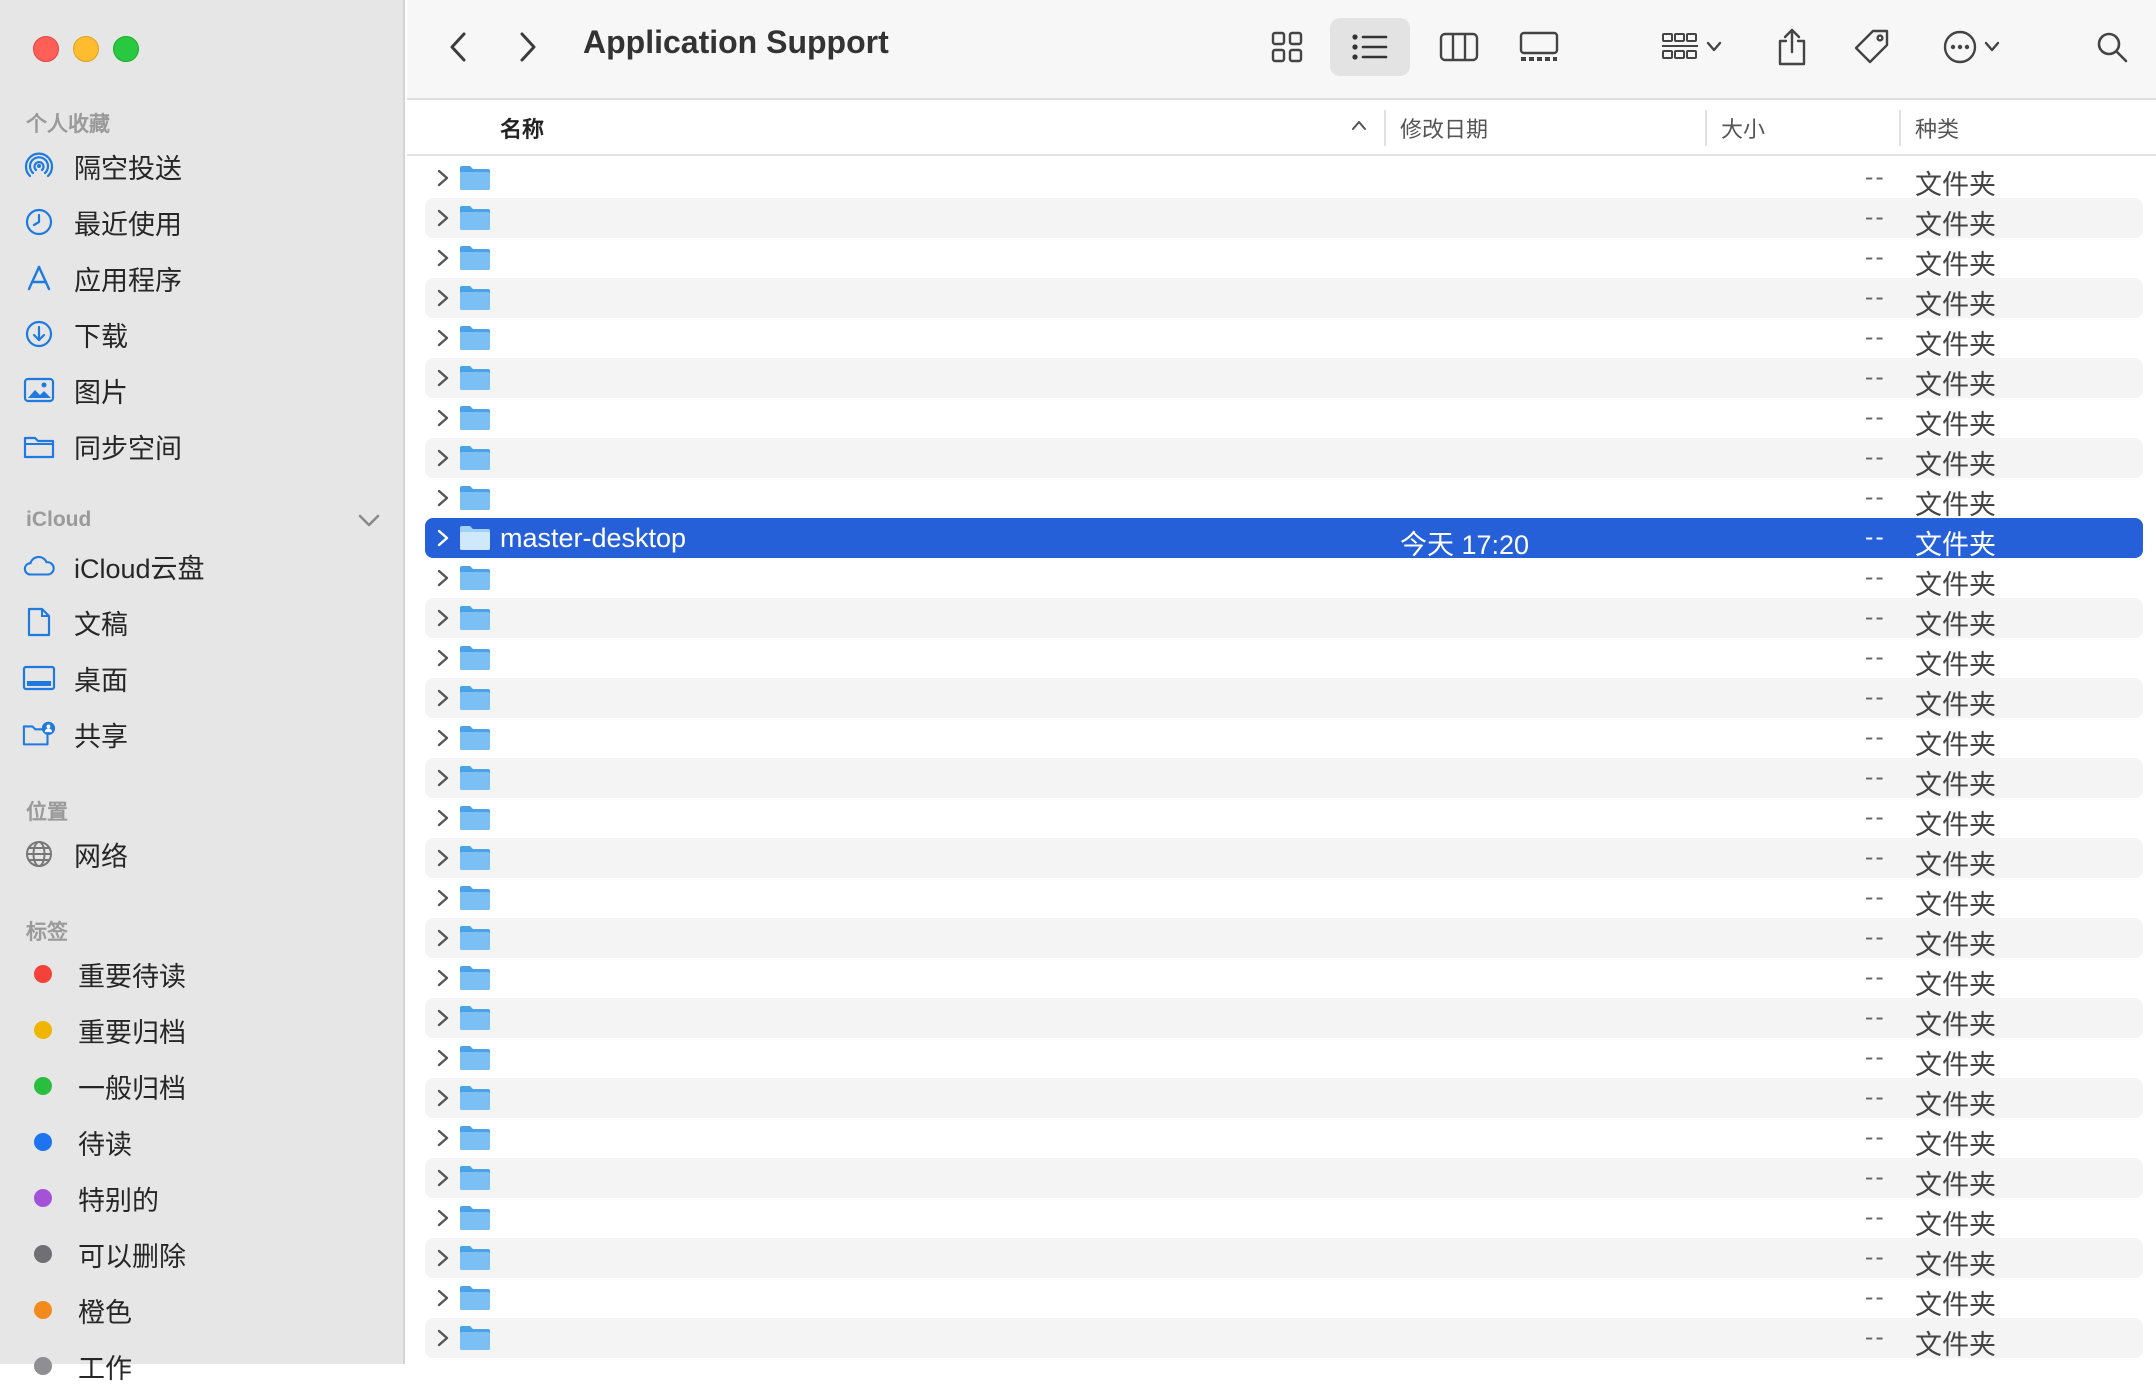 This screenshot has height=1390, width=2156. Describe the element at coordinates (207, 390) in the screenshot. I see `sidebar-item: 图片` at that location.